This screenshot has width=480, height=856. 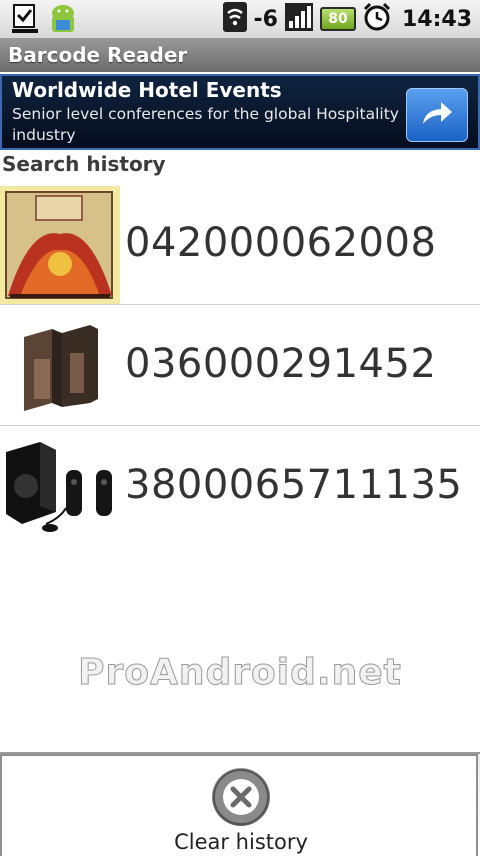 What do you see at coordinates (265, 19) in the screenshot?
I see `signal-strength-text: -6` at bounding box center [265, 19].